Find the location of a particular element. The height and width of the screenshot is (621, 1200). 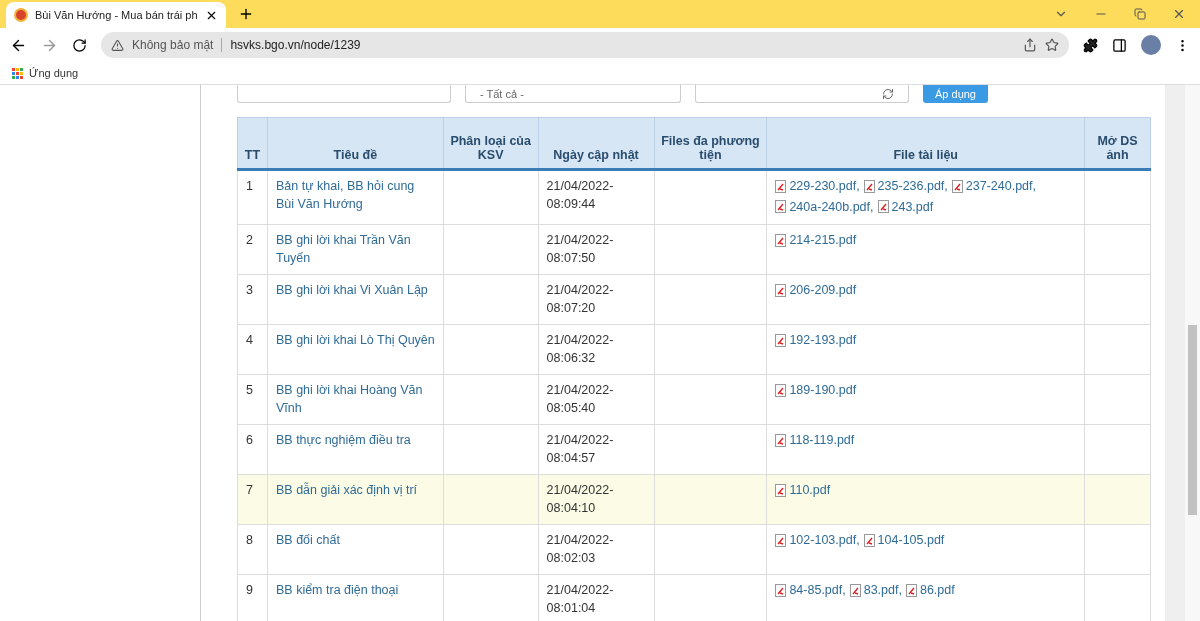

date-field is located at coordinates (802, 94).